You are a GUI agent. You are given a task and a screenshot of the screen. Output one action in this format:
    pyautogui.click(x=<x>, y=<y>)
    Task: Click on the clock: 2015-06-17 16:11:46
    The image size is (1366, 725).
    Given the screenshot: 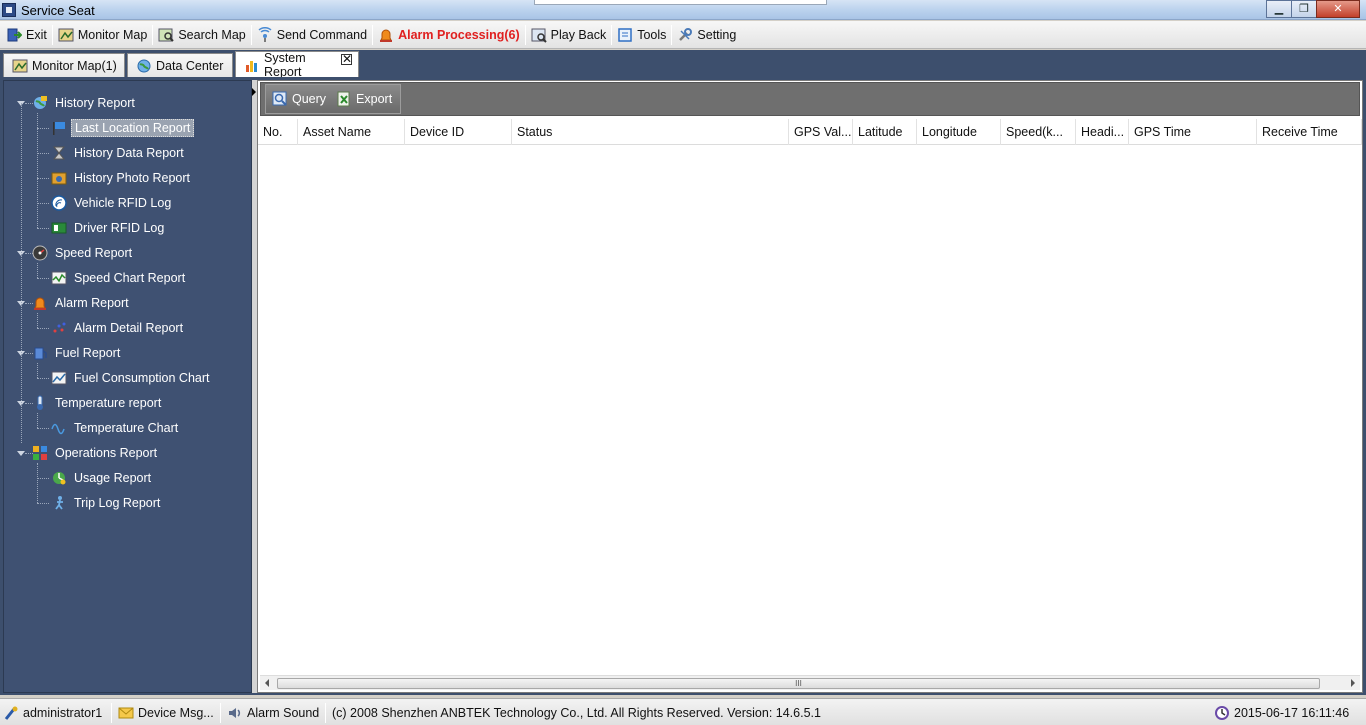 What is the action you would take?
    pyautogui.click(x=1281, y=713)
    